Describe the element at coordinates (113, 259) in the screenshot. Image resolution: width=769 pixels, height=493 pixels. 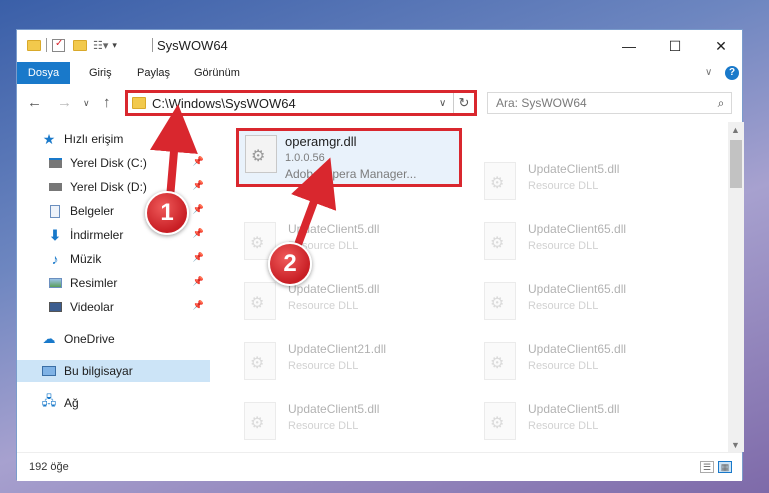
I see `nav-item-music: ♪ Müzik 📌` at that location.